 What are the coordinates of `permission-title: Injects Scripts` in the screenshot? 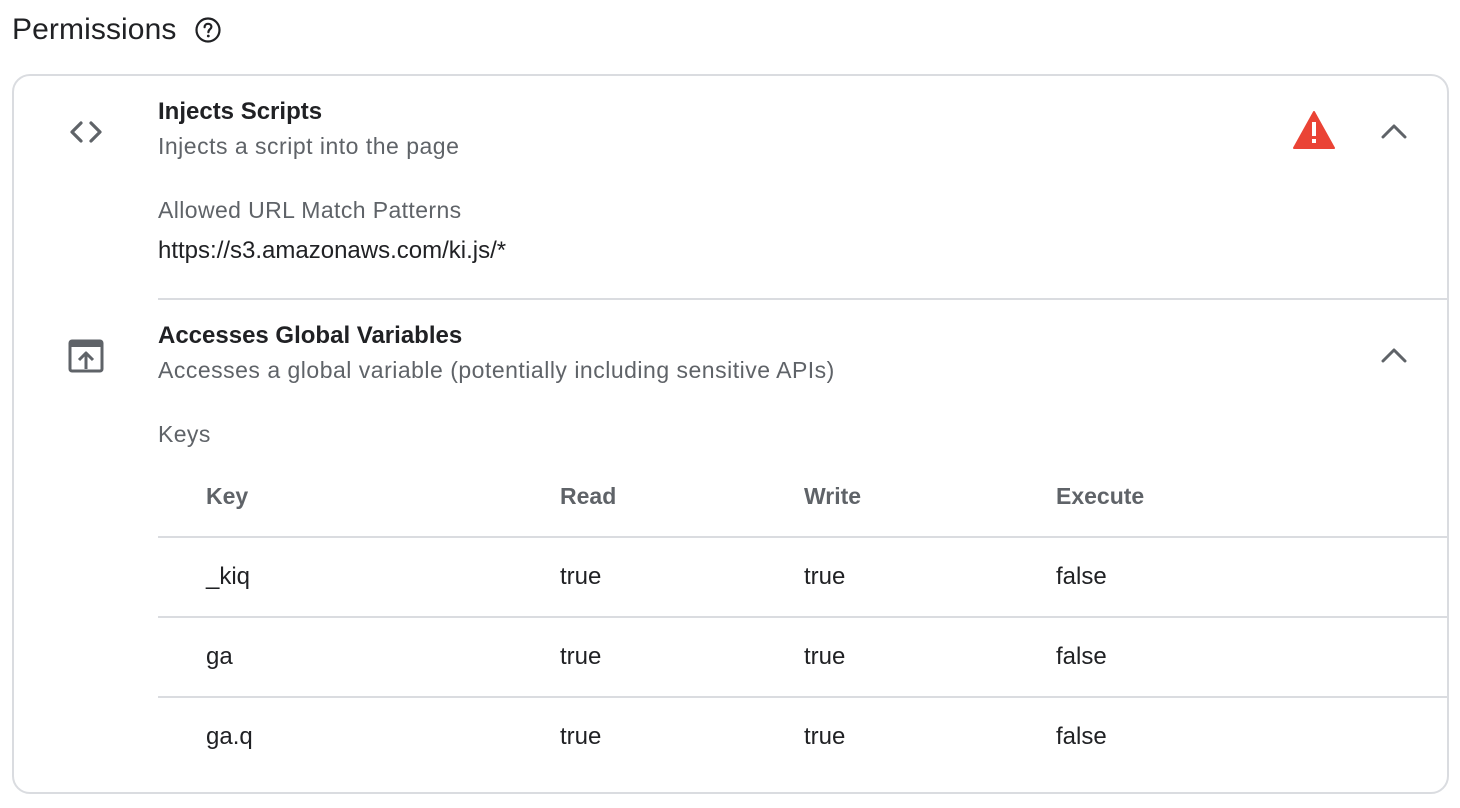 It's located at (240, 111).